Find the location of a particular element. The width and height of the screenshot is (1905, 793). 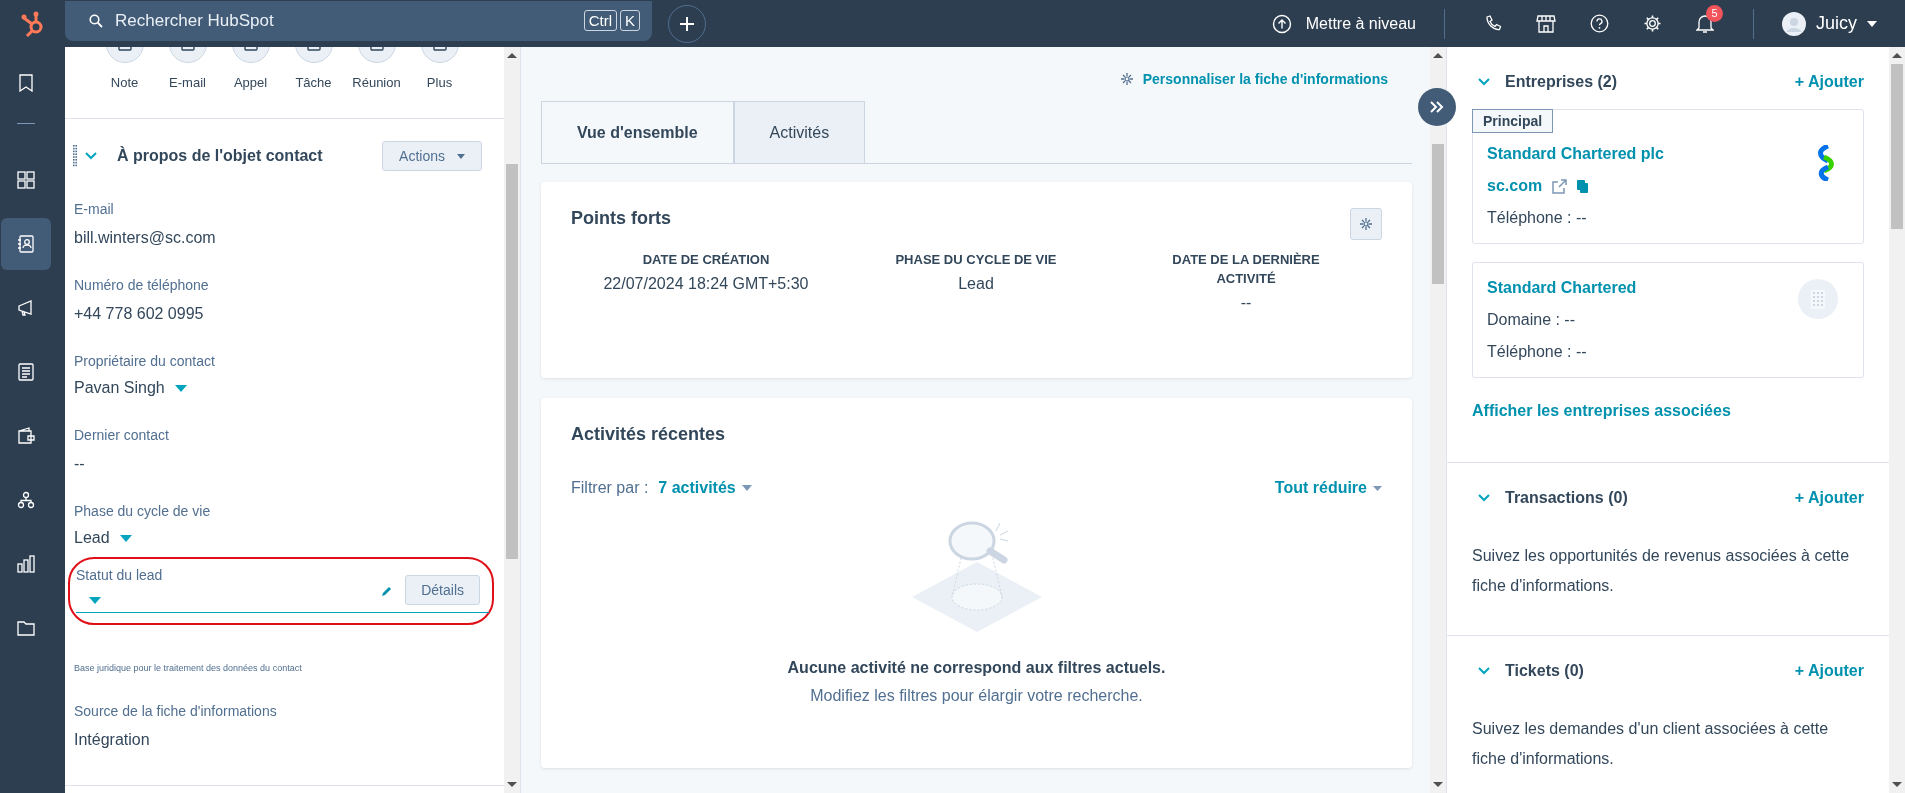

double-chevron-icon is located at coordinates (1437, 107).